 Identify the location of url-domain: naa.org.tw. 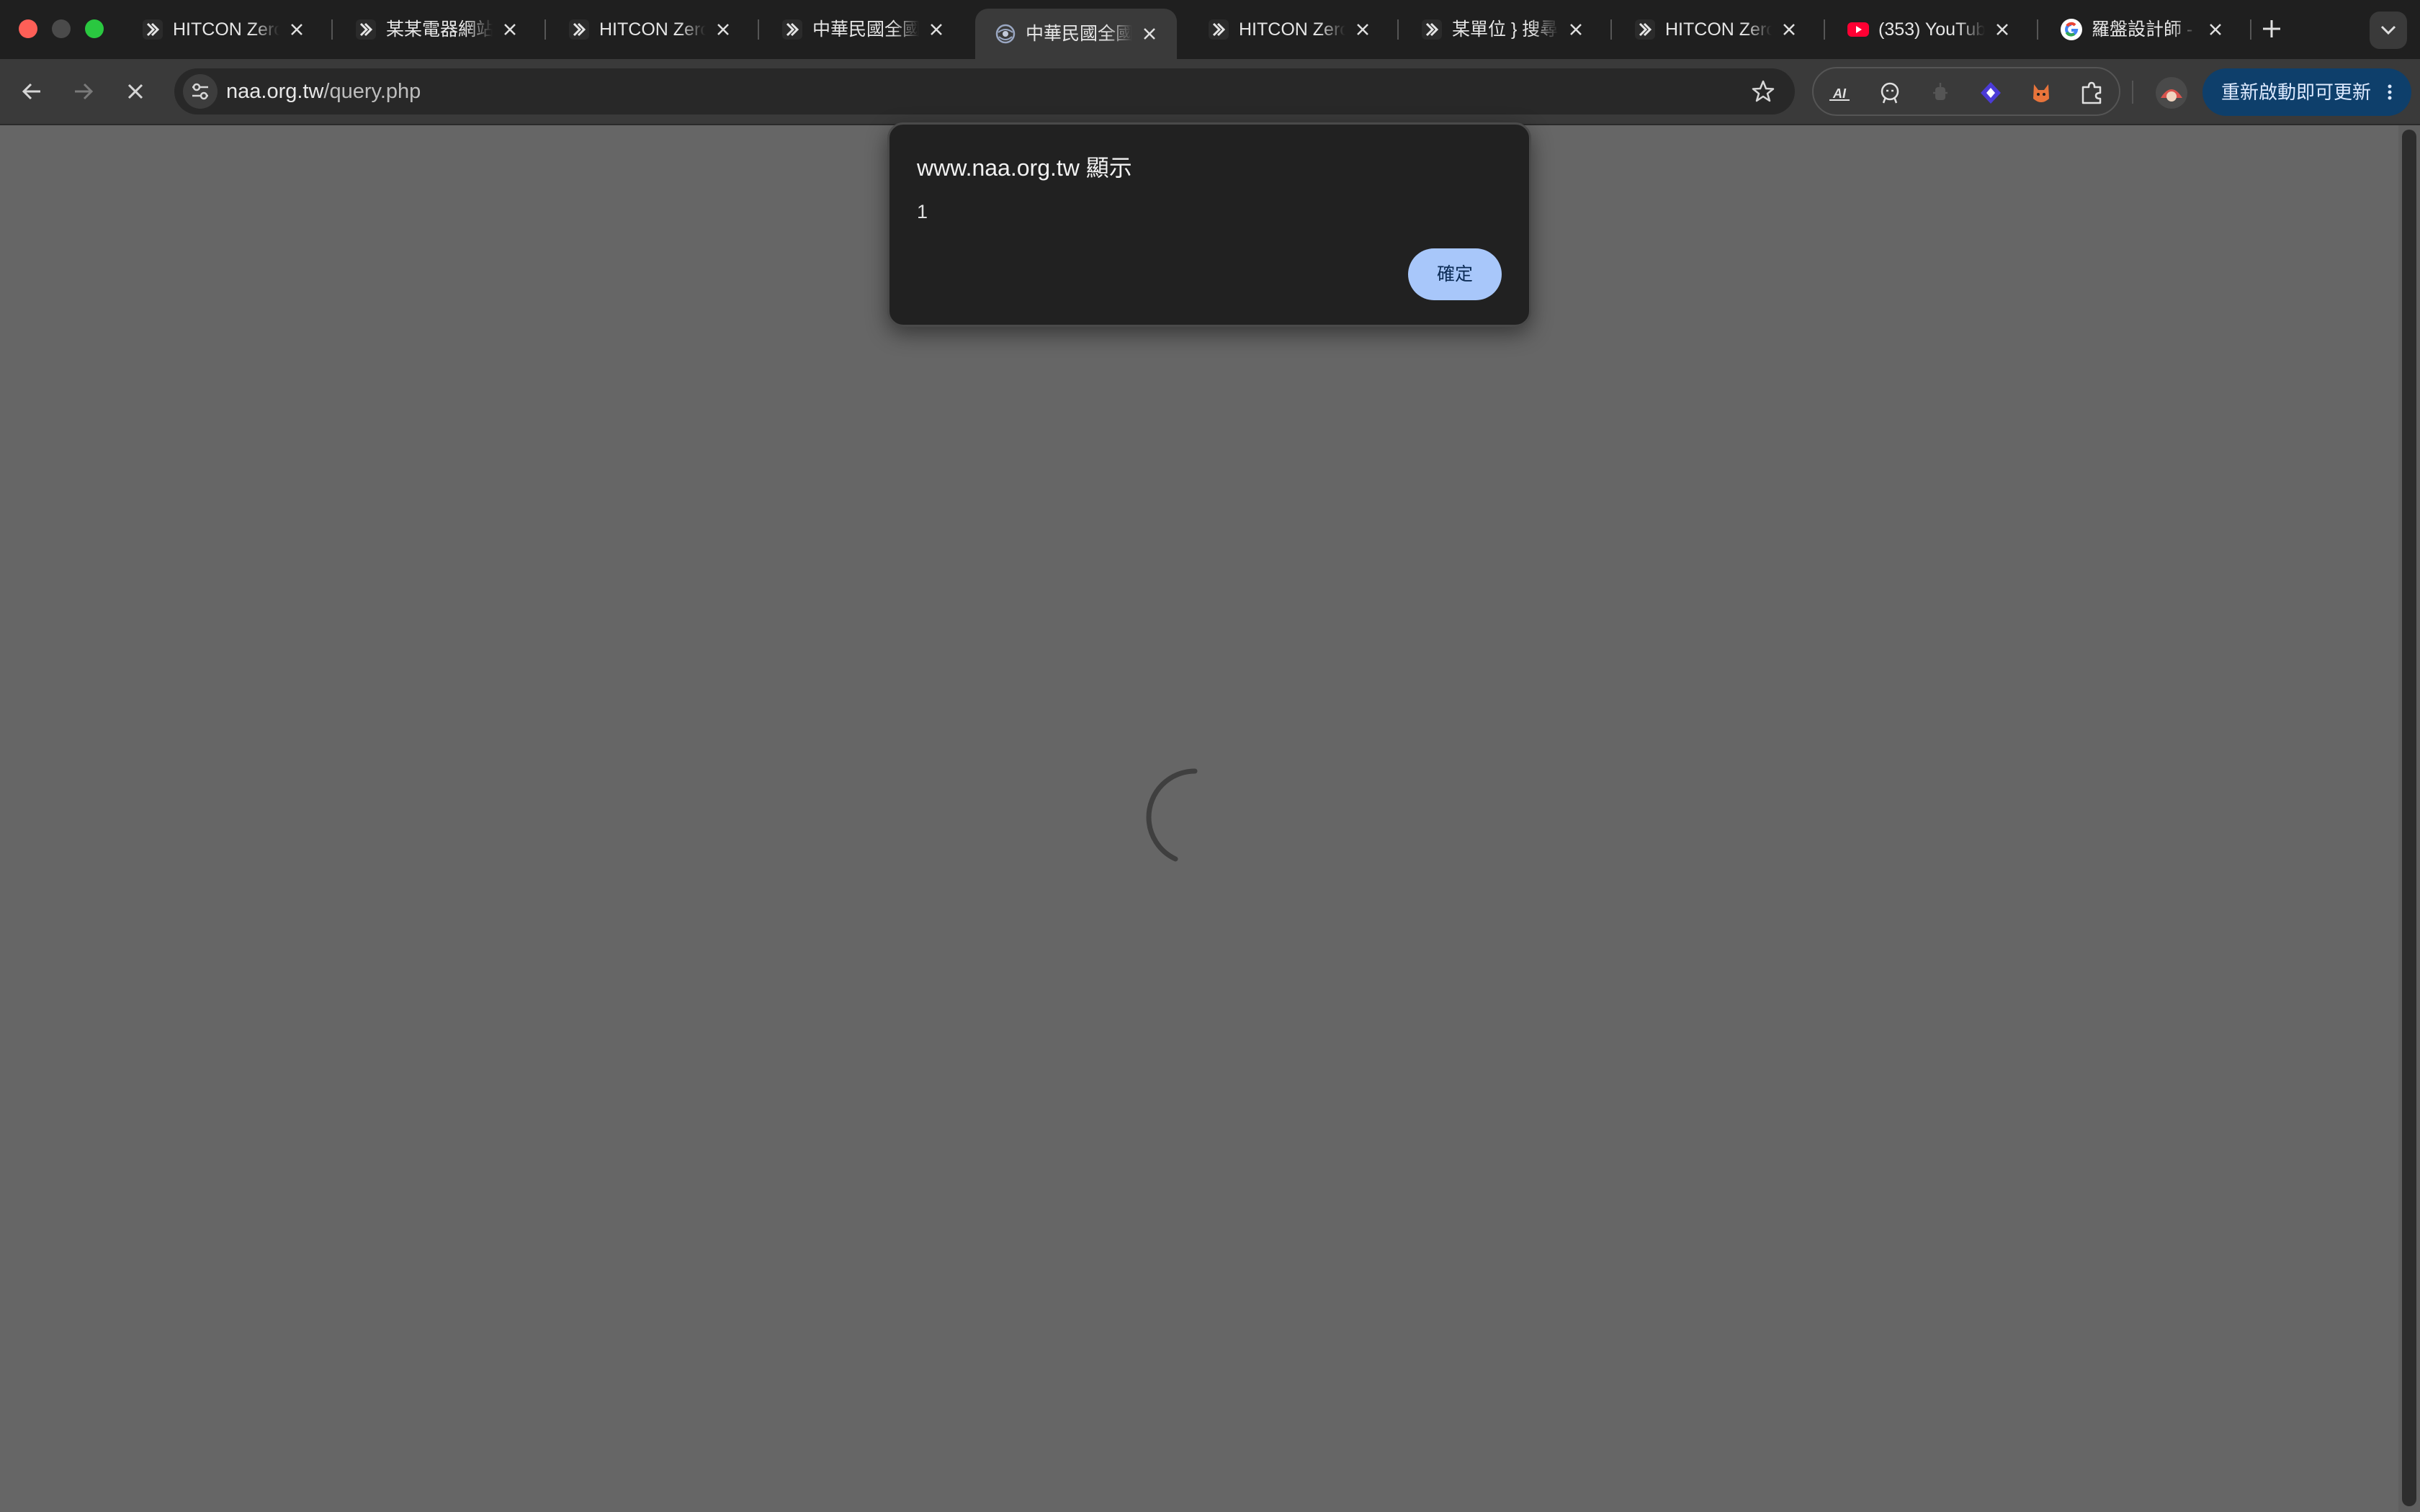
(275, 91).